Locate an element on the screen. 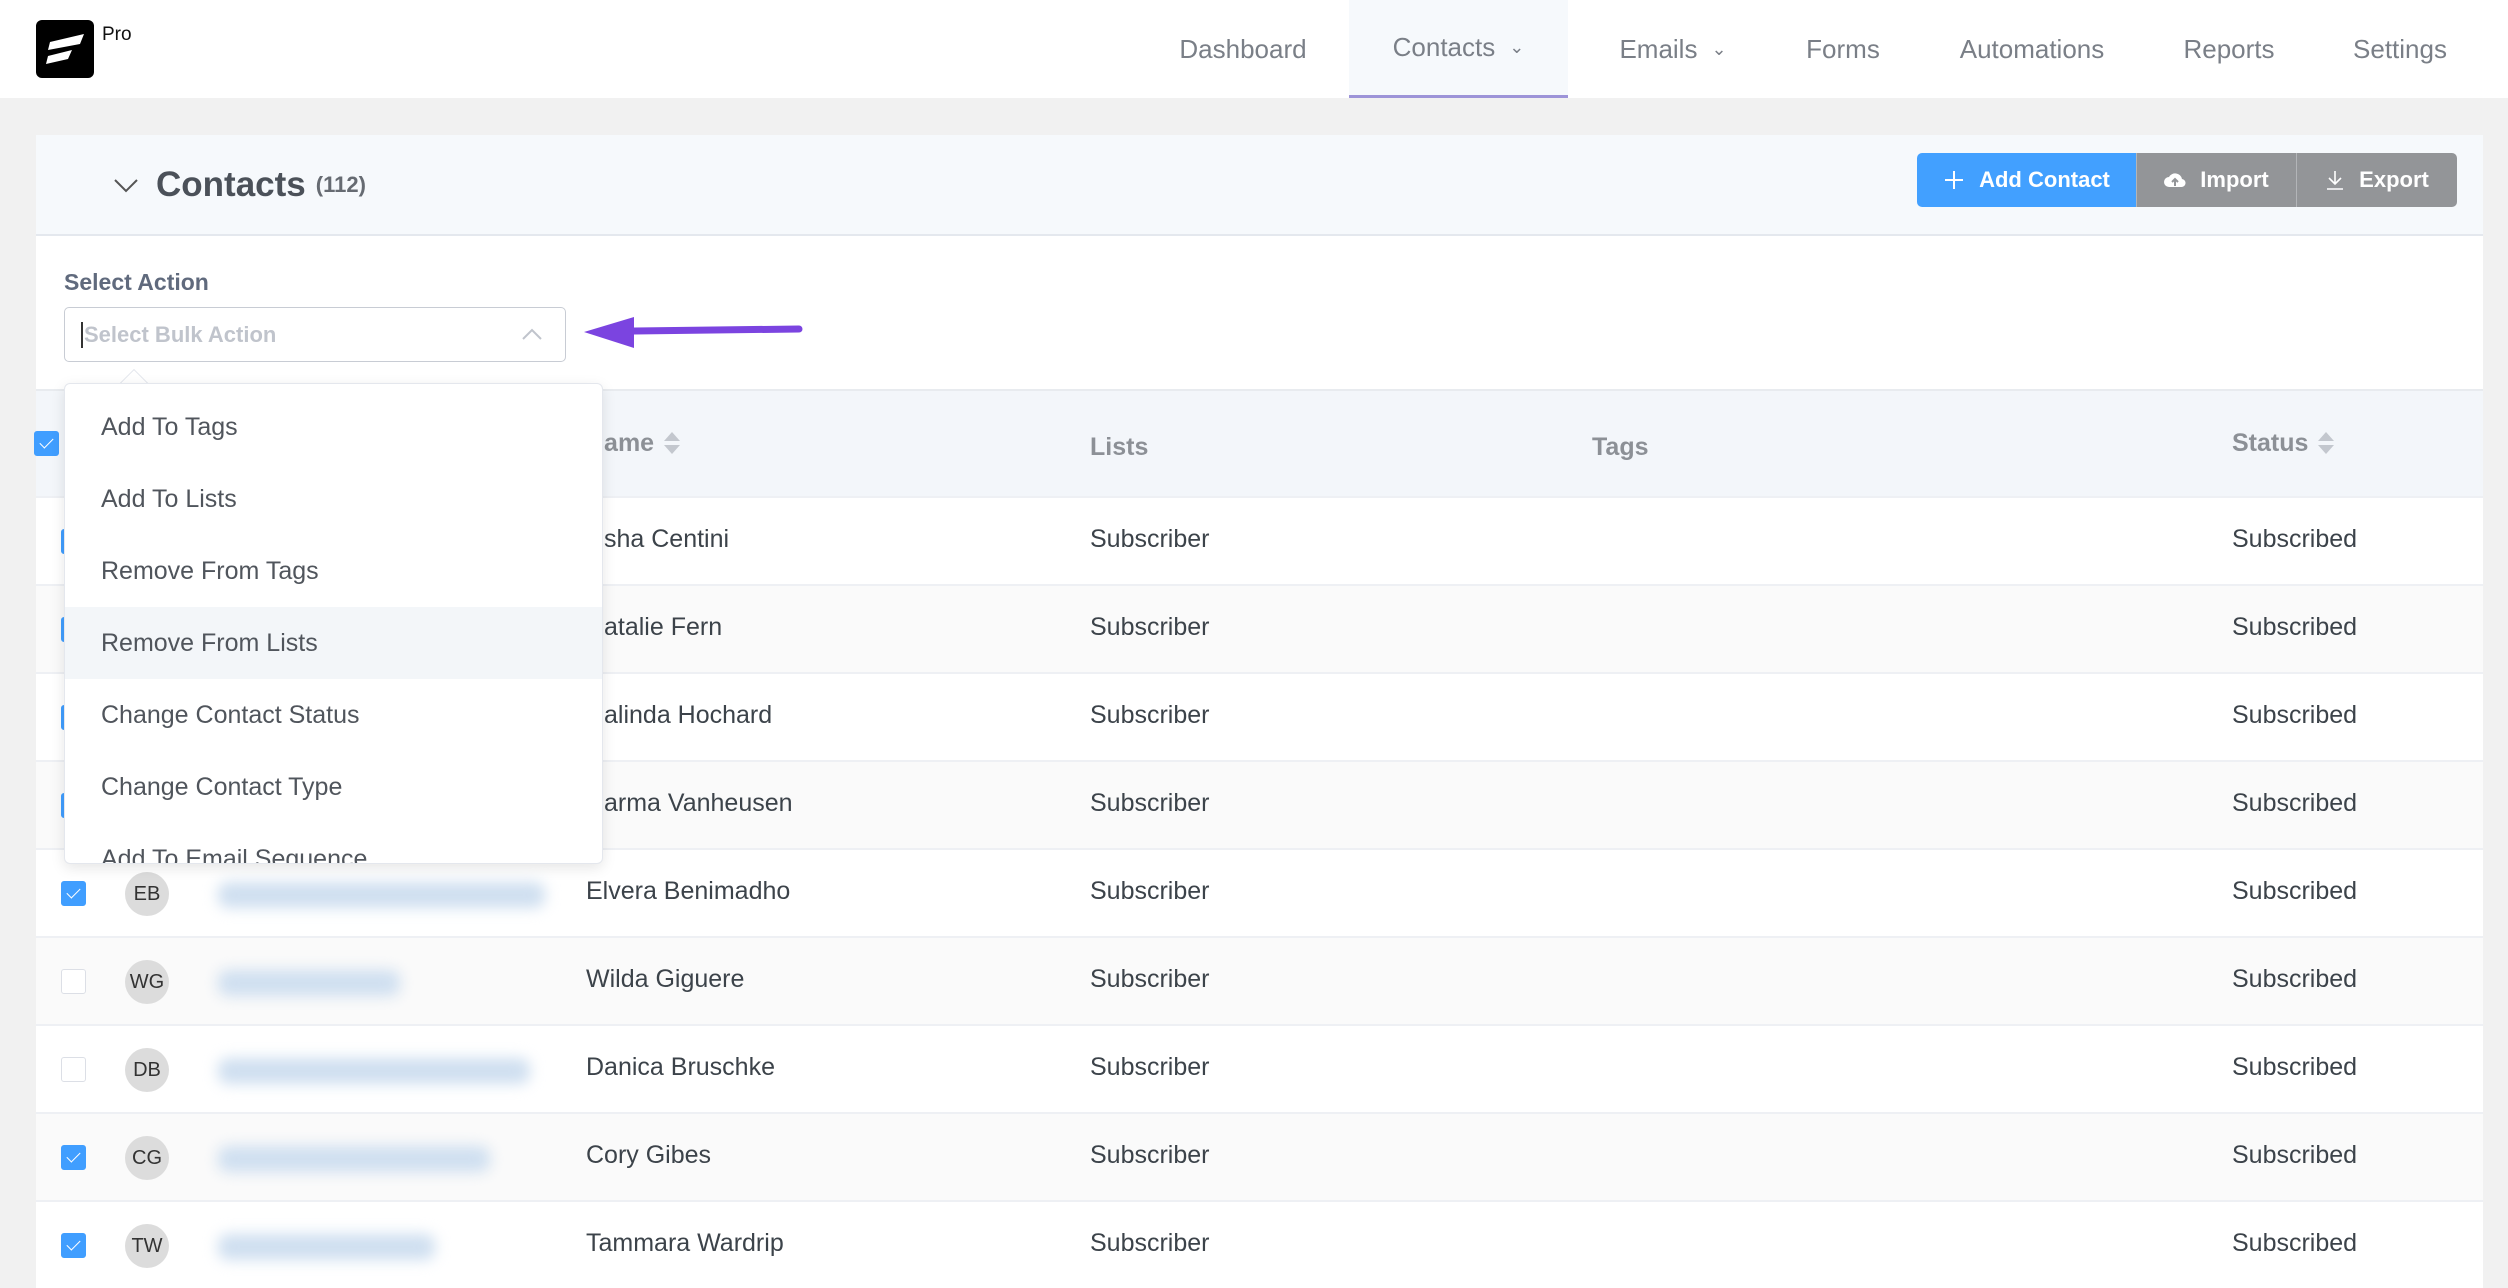 The width and height of the screenshot is (2508, 1288). nav-automations: Automations is located at coordinates (2032, 49).